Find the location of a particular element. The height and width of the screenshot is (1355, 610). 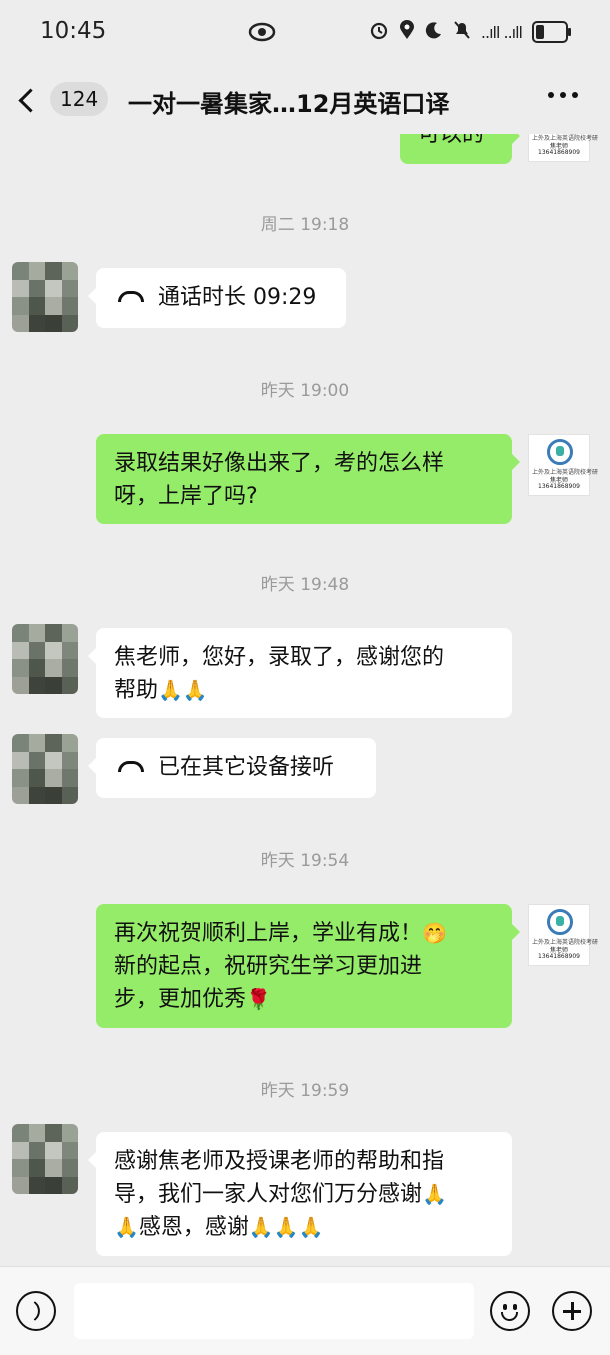

rose-emoji-icon: 🌹 is located at coordinates (258, 999).